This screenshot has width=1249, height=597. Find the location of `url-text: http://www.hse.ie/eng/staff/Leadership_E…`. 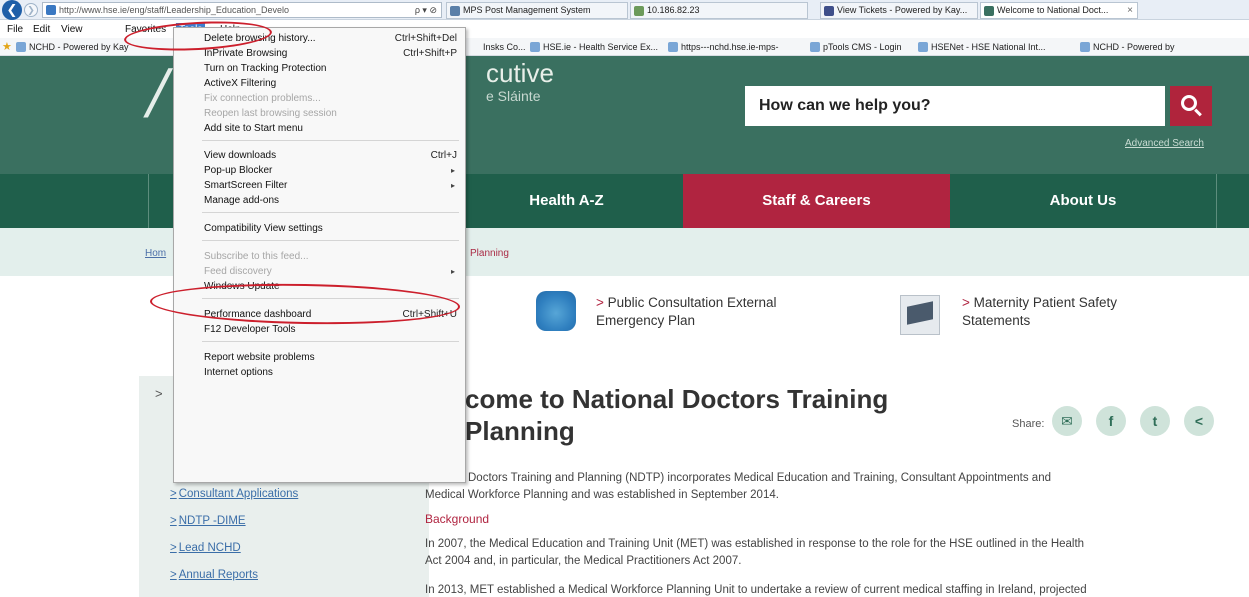

url-text: http://www.hse.ie/eng/staff/Leadership_E… is located at coordinates (174, 10).